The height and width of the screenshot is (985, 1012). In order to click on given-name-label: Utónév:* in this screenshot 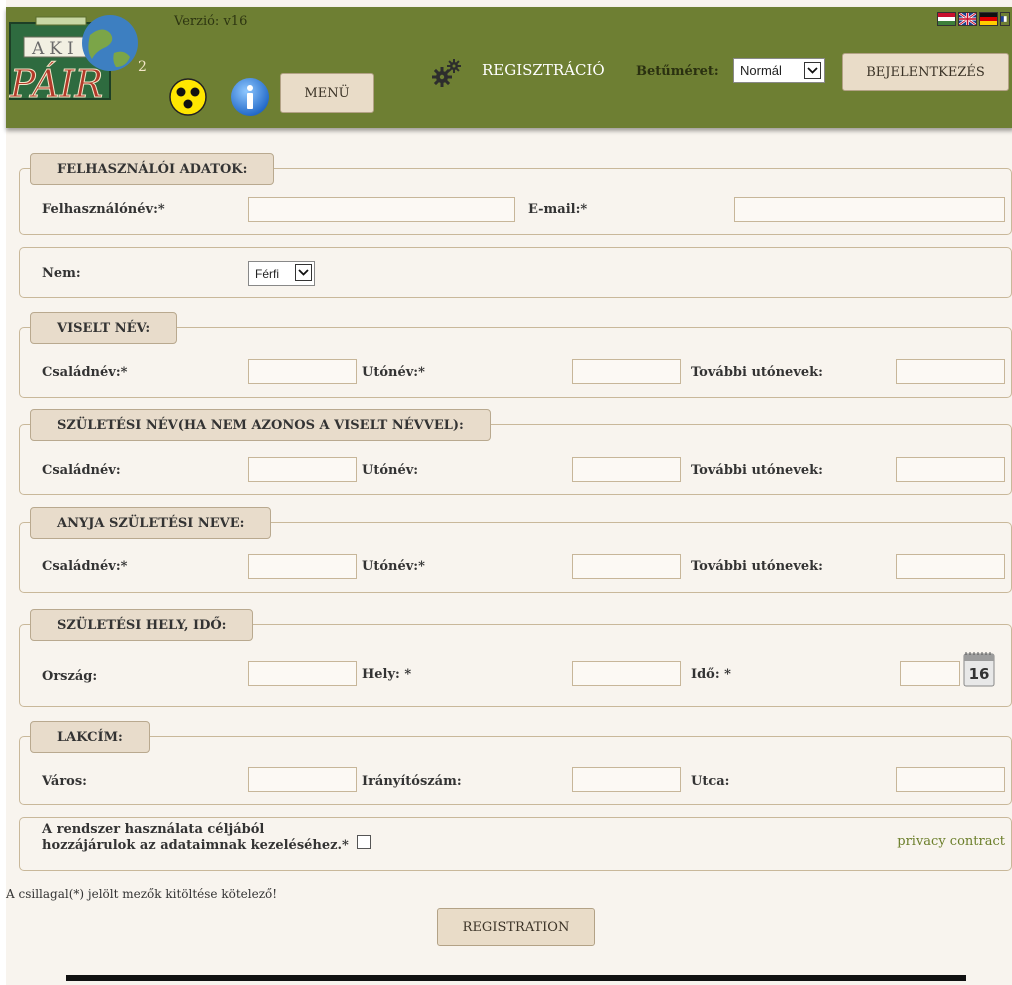, I will do `click(393, 372)`.